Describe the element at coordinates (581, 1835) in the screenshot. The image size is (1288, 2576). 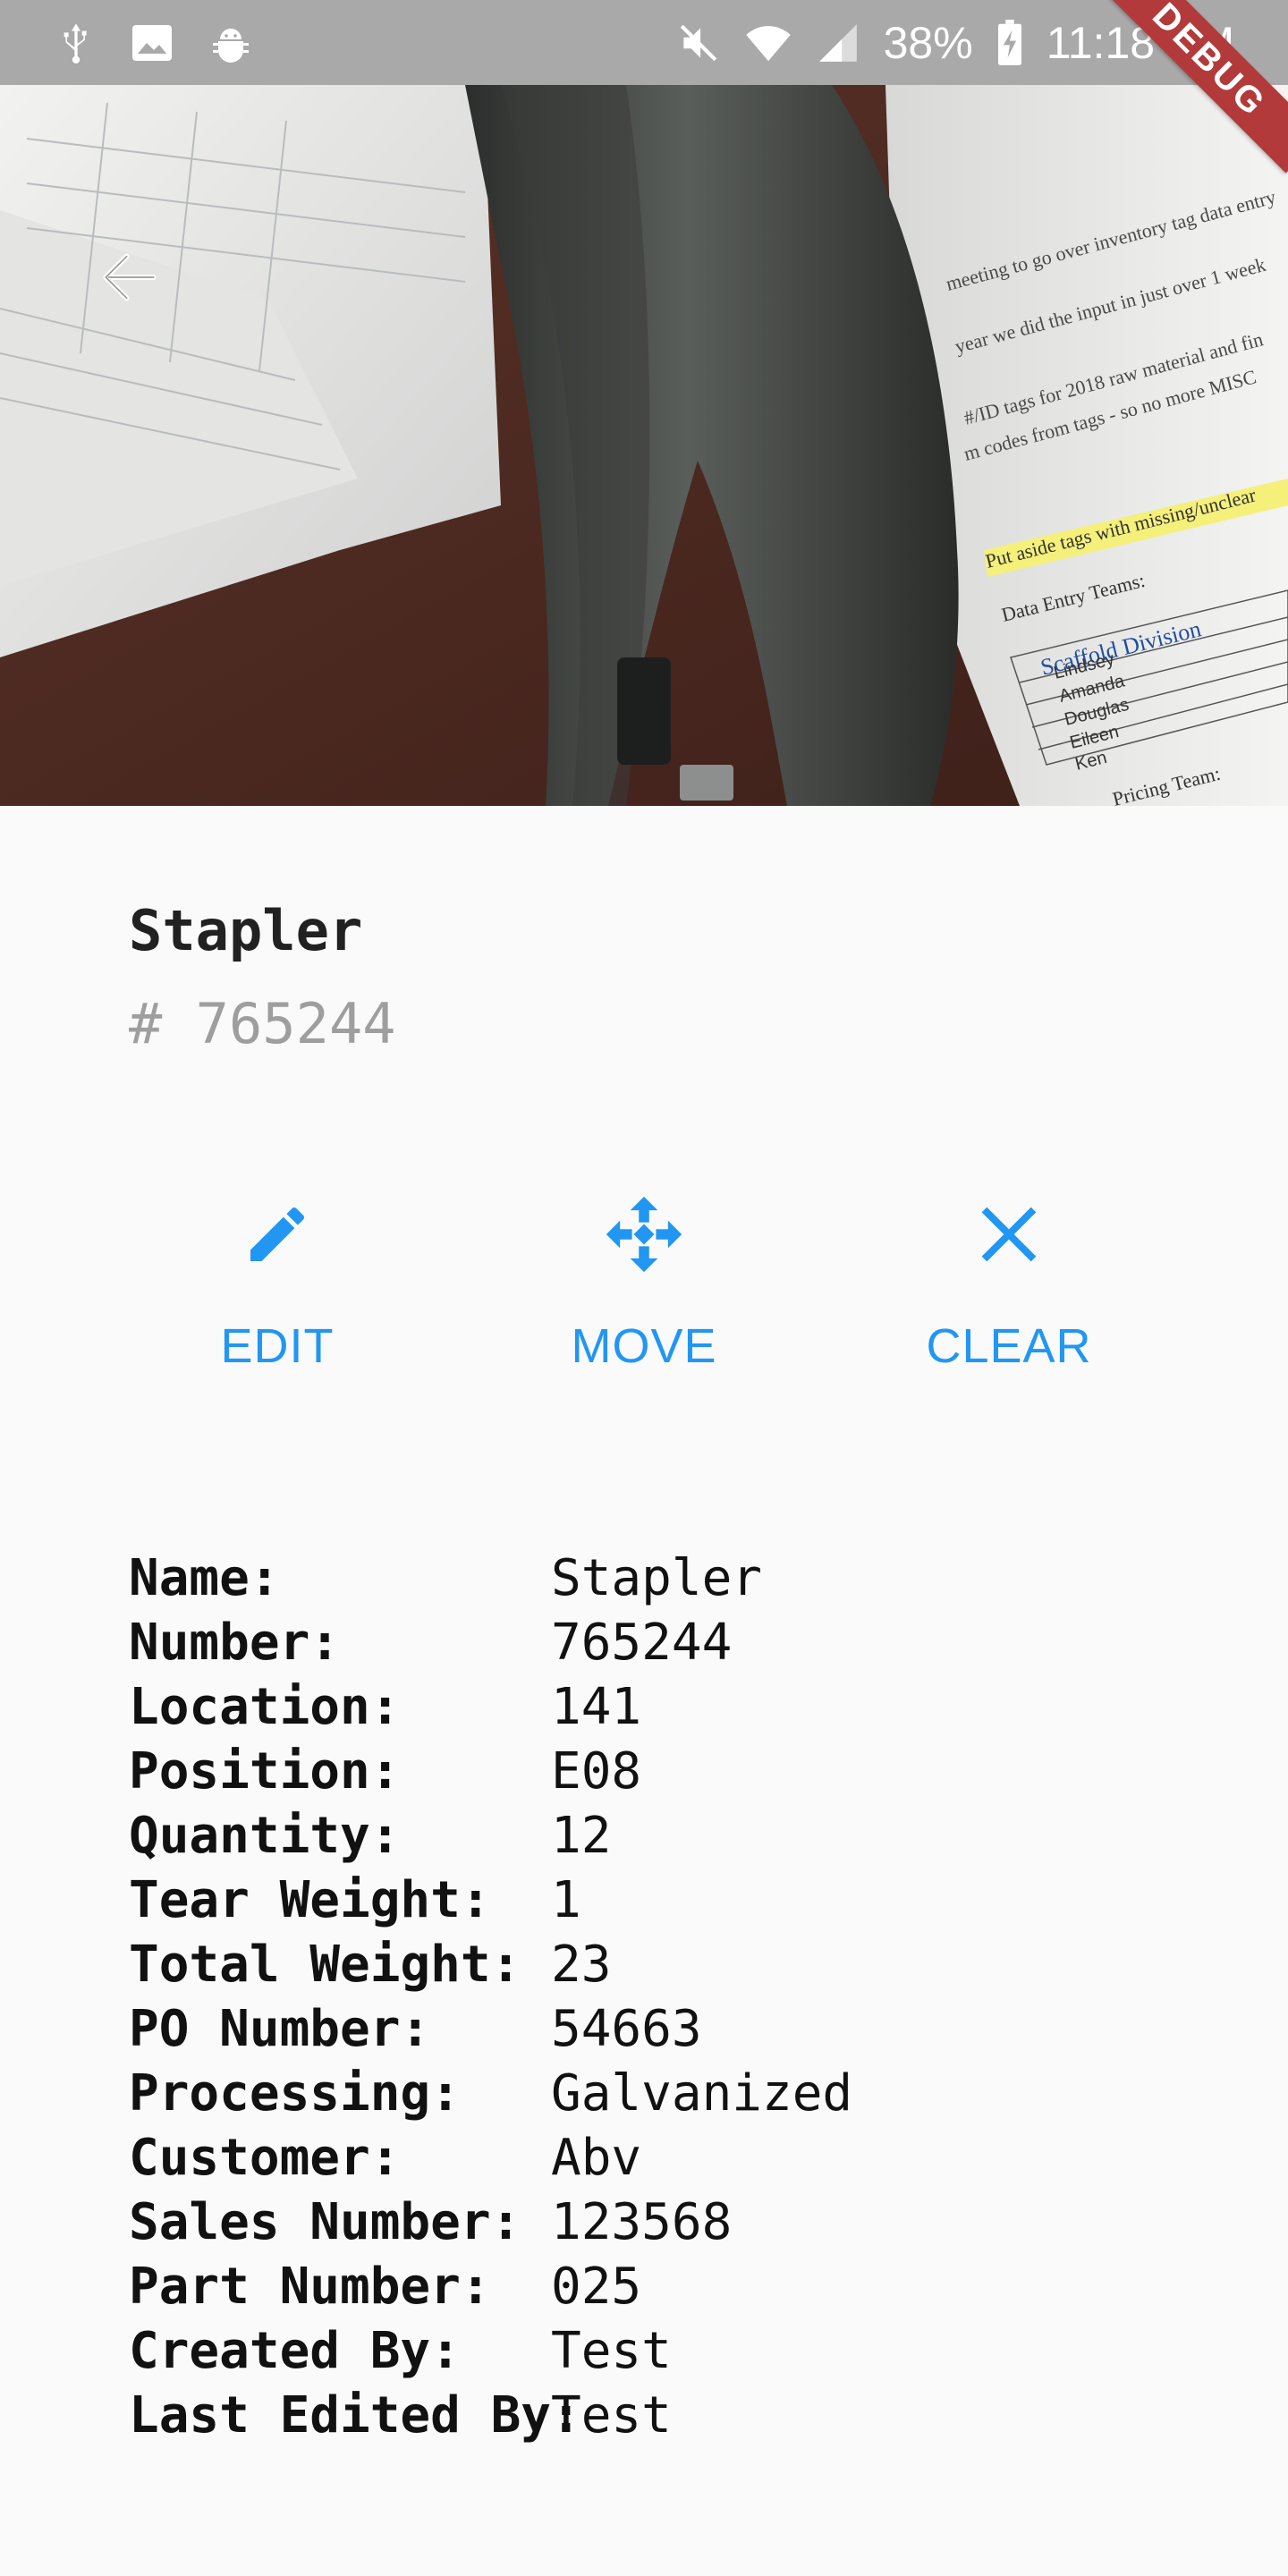
I see `detail-value: 12` at that location.